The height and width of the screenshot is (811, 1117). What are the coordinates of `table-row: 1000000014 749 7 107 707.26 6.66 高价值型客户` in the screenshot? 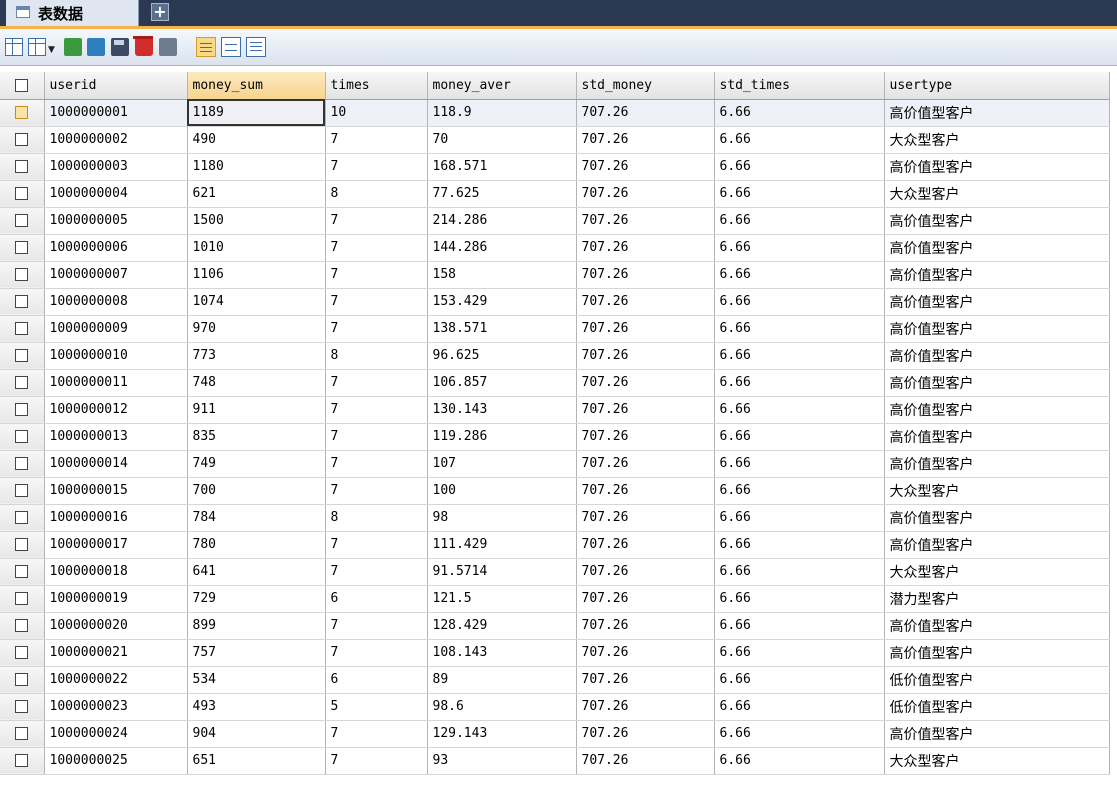 It's located at (555, 464).